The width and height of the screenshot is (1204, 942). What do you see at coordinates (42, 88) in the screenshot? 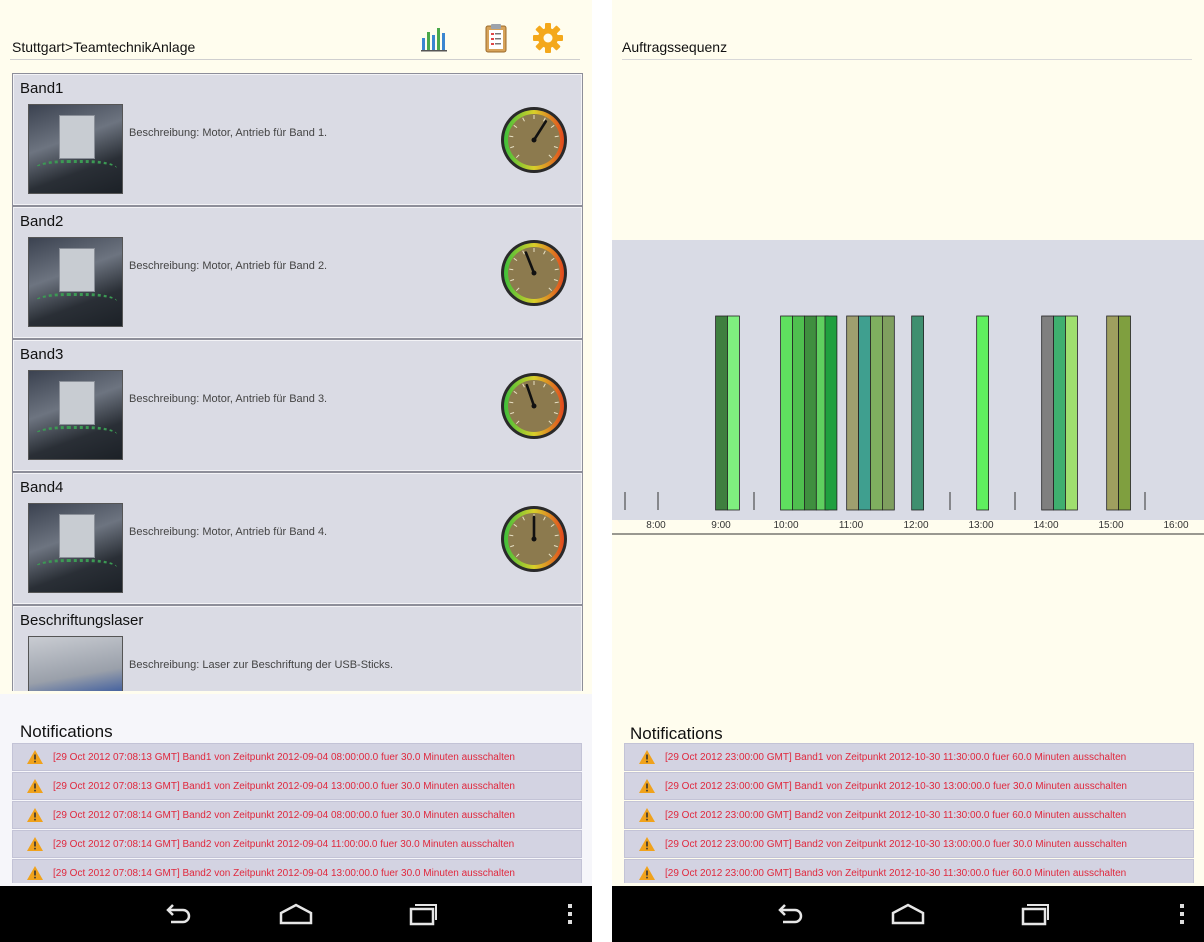
I see `machine-name: Band1` at bounding box center [42, 88].